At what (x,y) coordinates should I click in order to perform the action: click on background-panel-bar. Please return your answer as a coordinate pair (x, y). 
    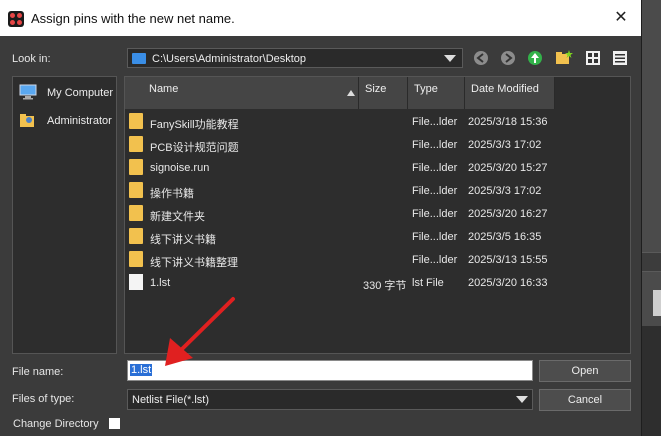
    Looking at the image, I should click on (651, 262).